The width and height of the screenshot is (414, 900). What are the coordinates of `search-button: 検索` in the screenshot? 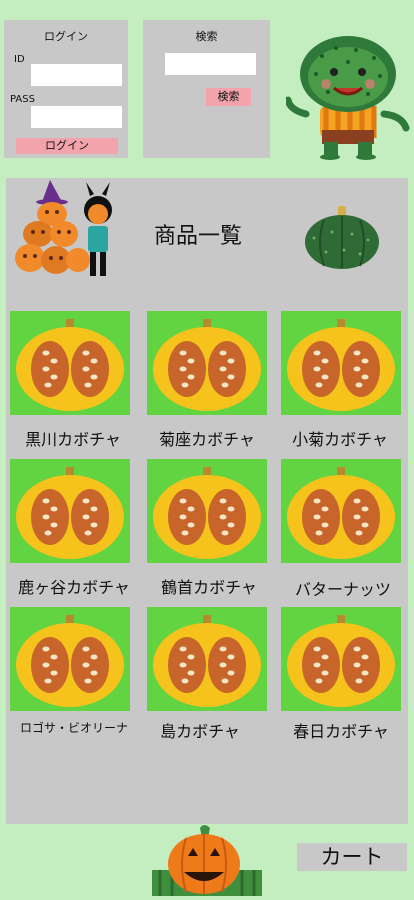 It's located at (228, 97).